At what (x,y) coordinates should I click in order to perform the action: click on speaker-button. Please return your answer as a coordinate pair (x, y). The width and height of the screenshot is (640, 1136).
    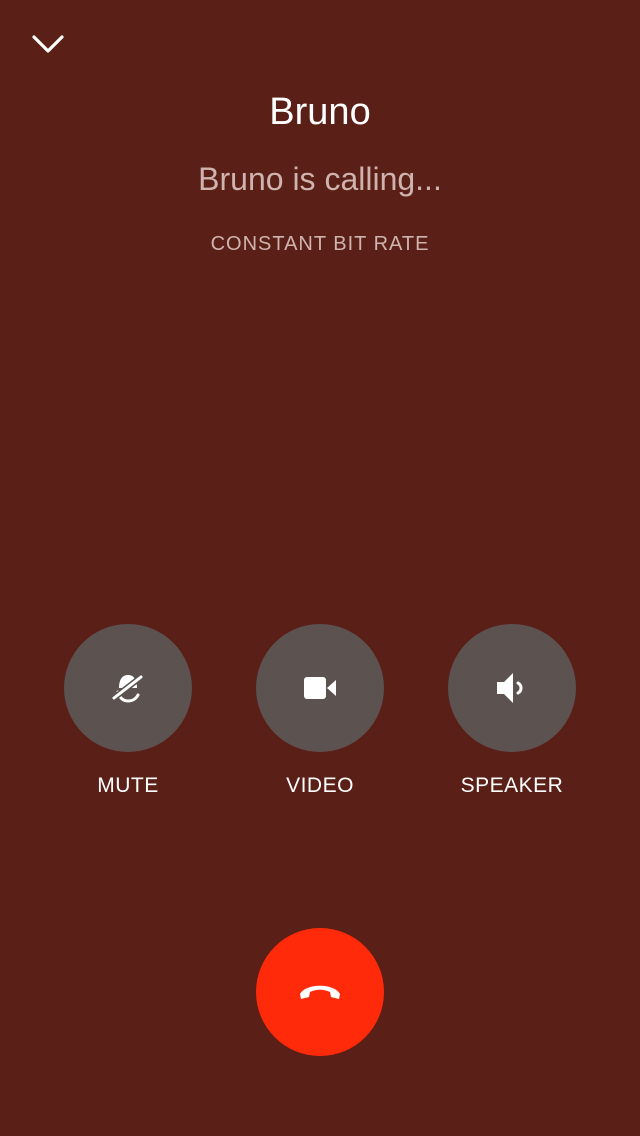
    Looking at the image, I should click on (512, 688).